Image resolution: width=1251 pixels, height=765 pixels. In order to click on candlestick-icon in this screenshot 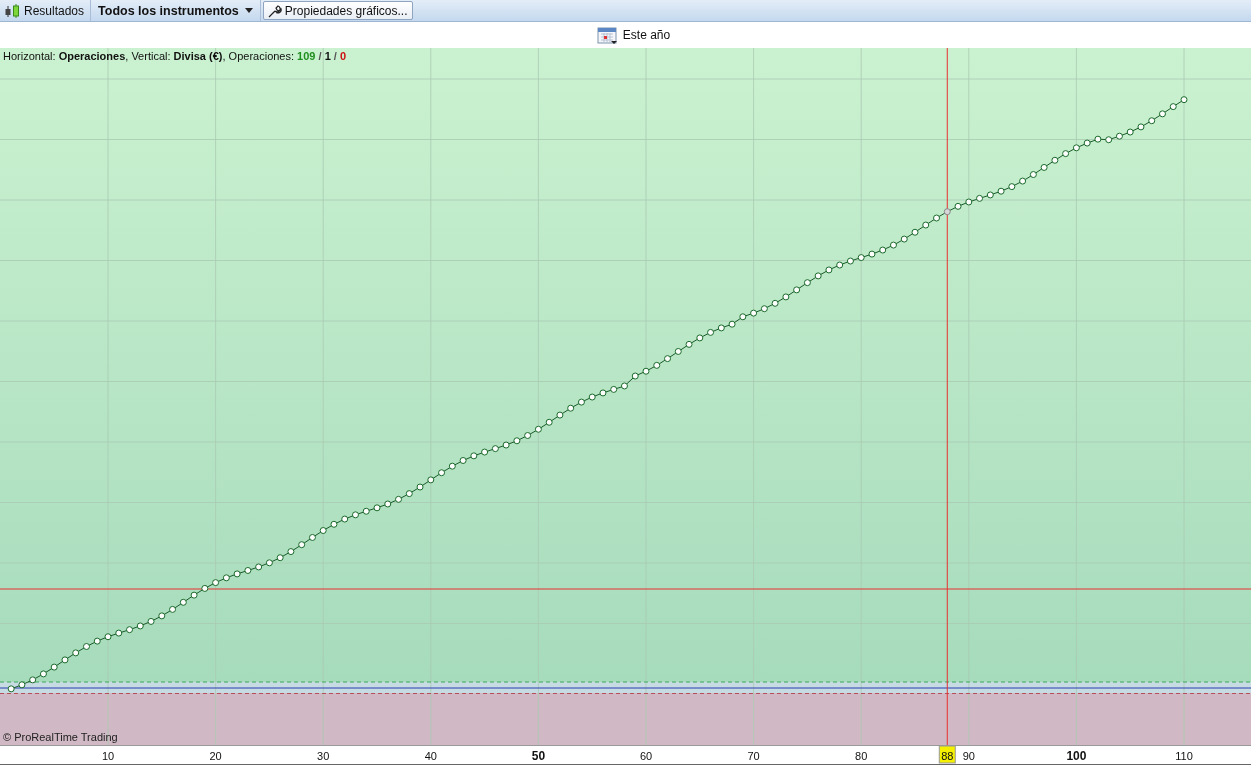, I will do `click(12, 10)`.